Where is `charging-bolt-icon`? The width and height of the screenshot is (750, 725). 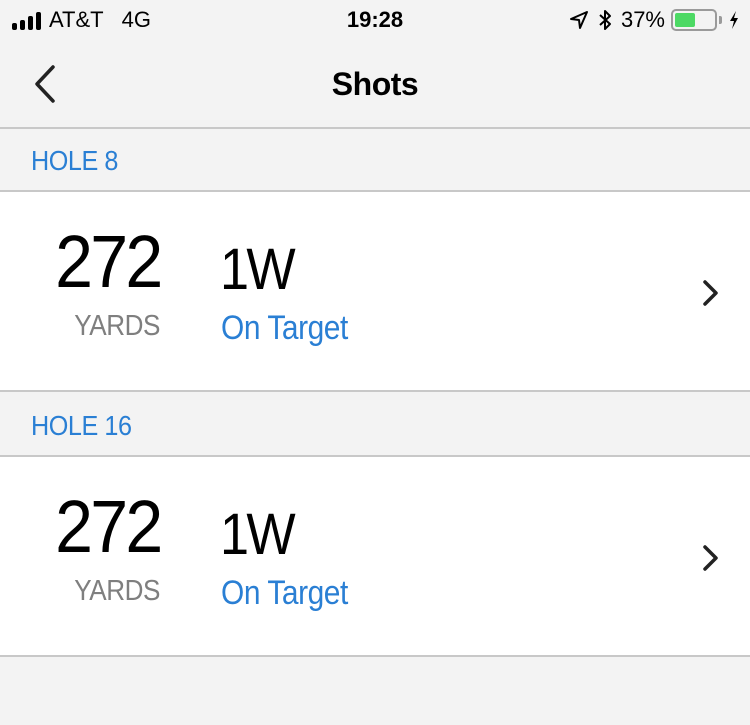 charging-bolt-icon is located at coordinates (734, 20).